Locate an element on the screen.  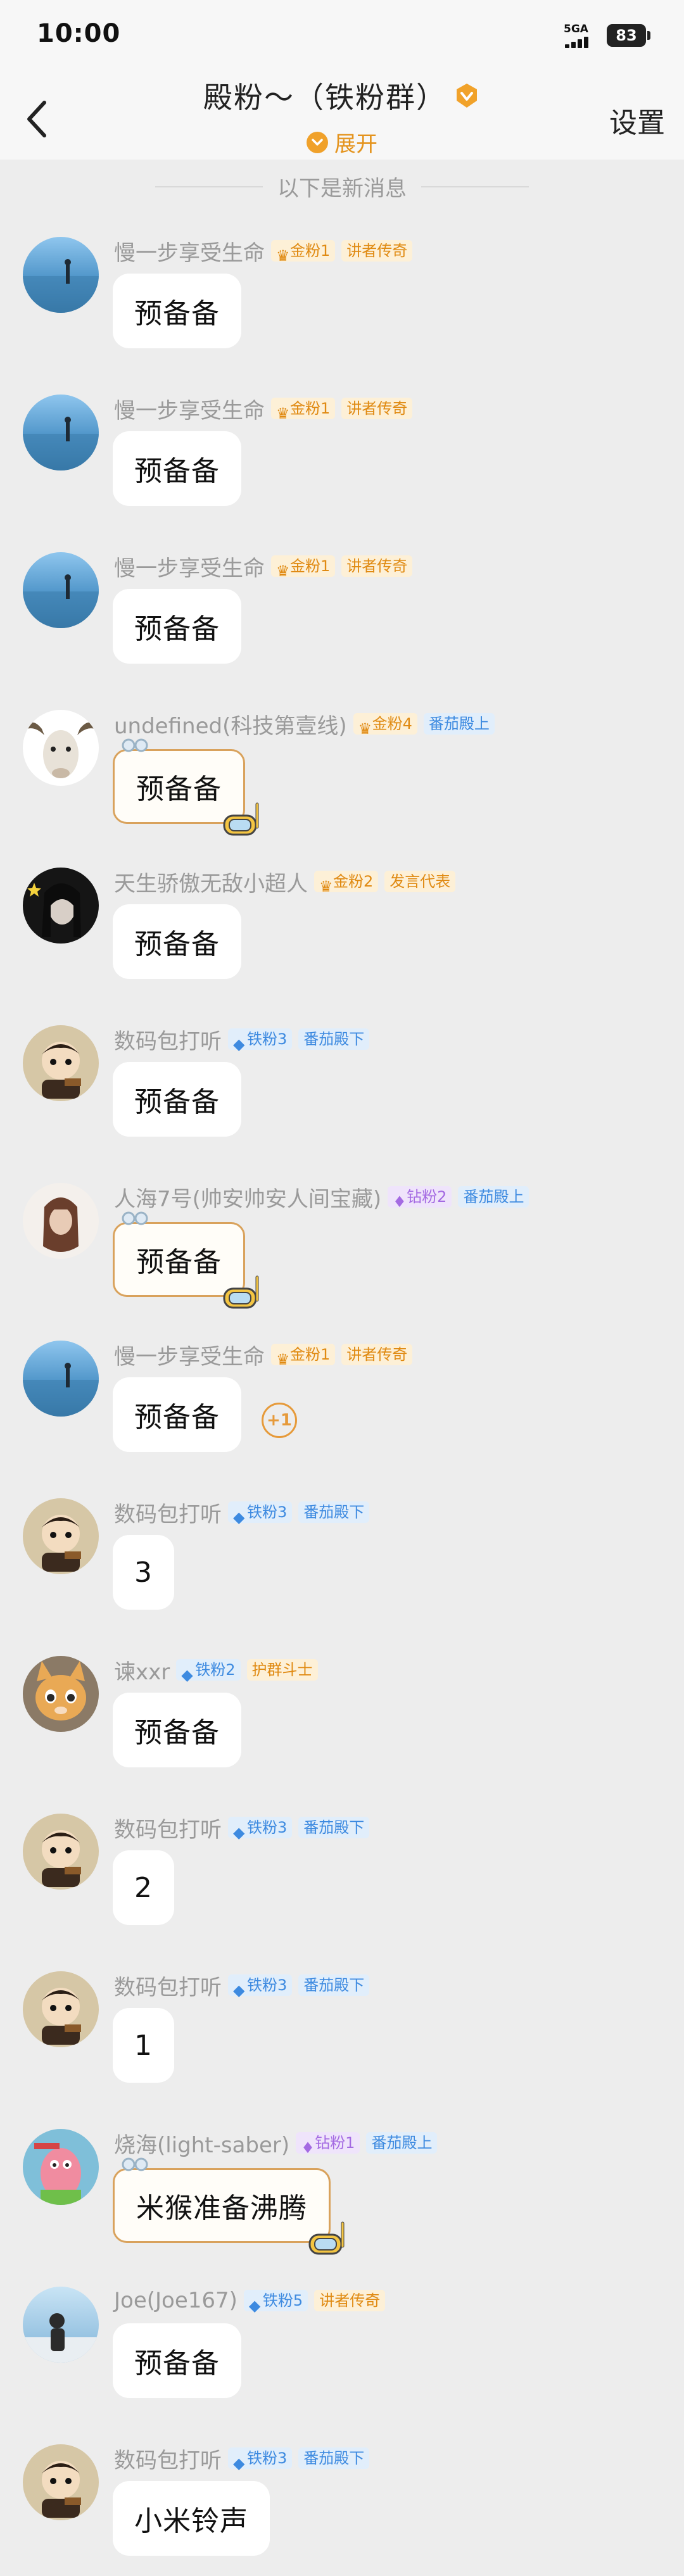
fan-level-badge: ◆ 铁粉5 is located at coordinates (275, 2302).